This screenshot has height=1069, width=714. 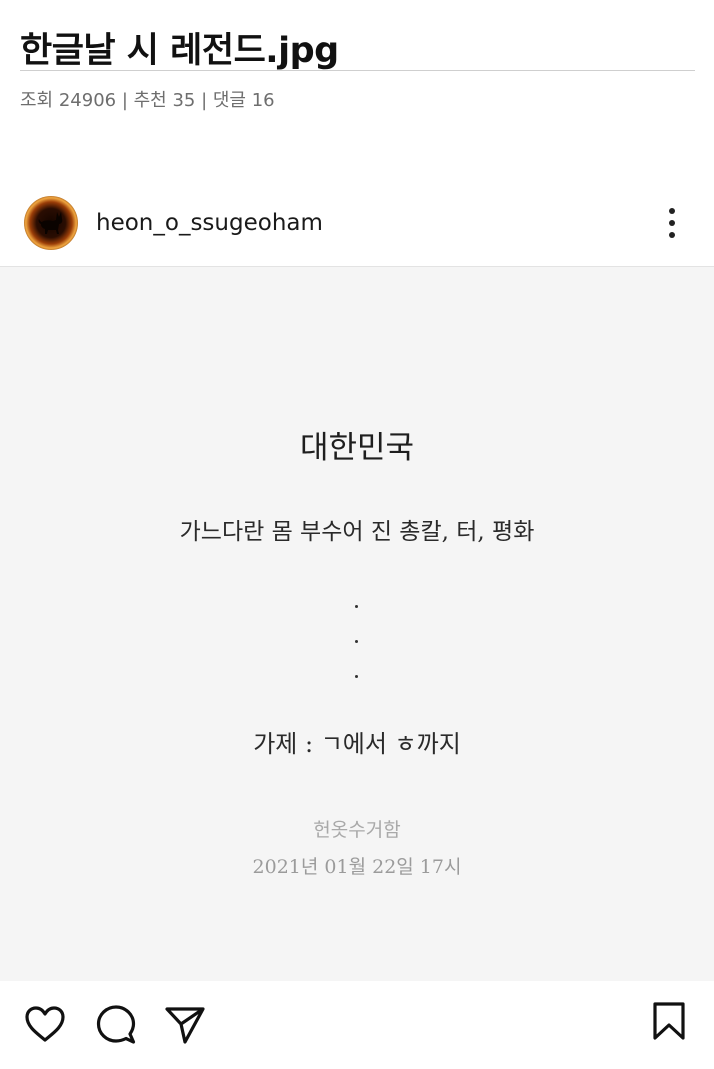 What do you see at coordinates (147, 100) in the screenshot?
I see `post-stats: 조회 24906 | 추천 35 | 댓글 16` at bounding box center [147, 100].